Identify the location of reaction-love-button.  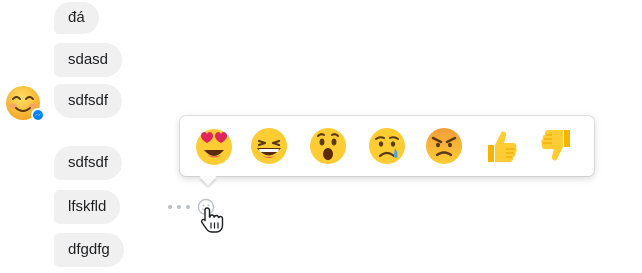
(214, 146).